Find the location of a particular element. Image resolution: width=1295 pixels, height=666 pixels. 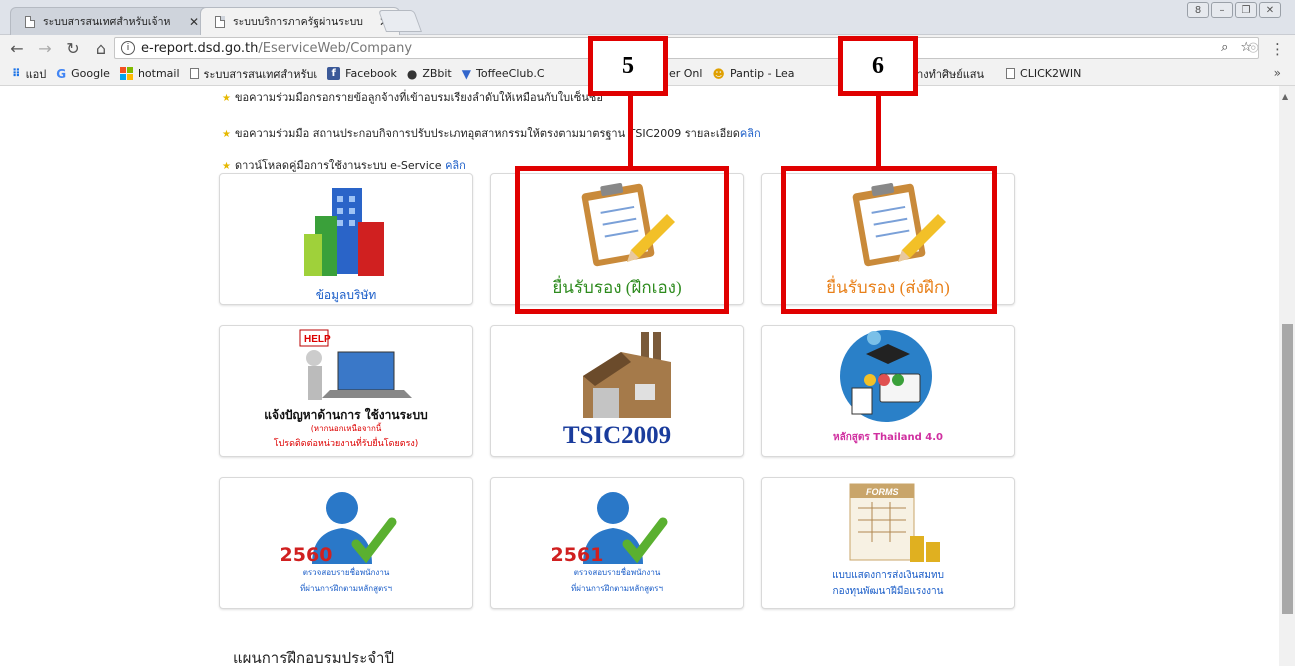

bookmark-pantip: ☻ Pantip - Lea is located at coordinates (753, 74).